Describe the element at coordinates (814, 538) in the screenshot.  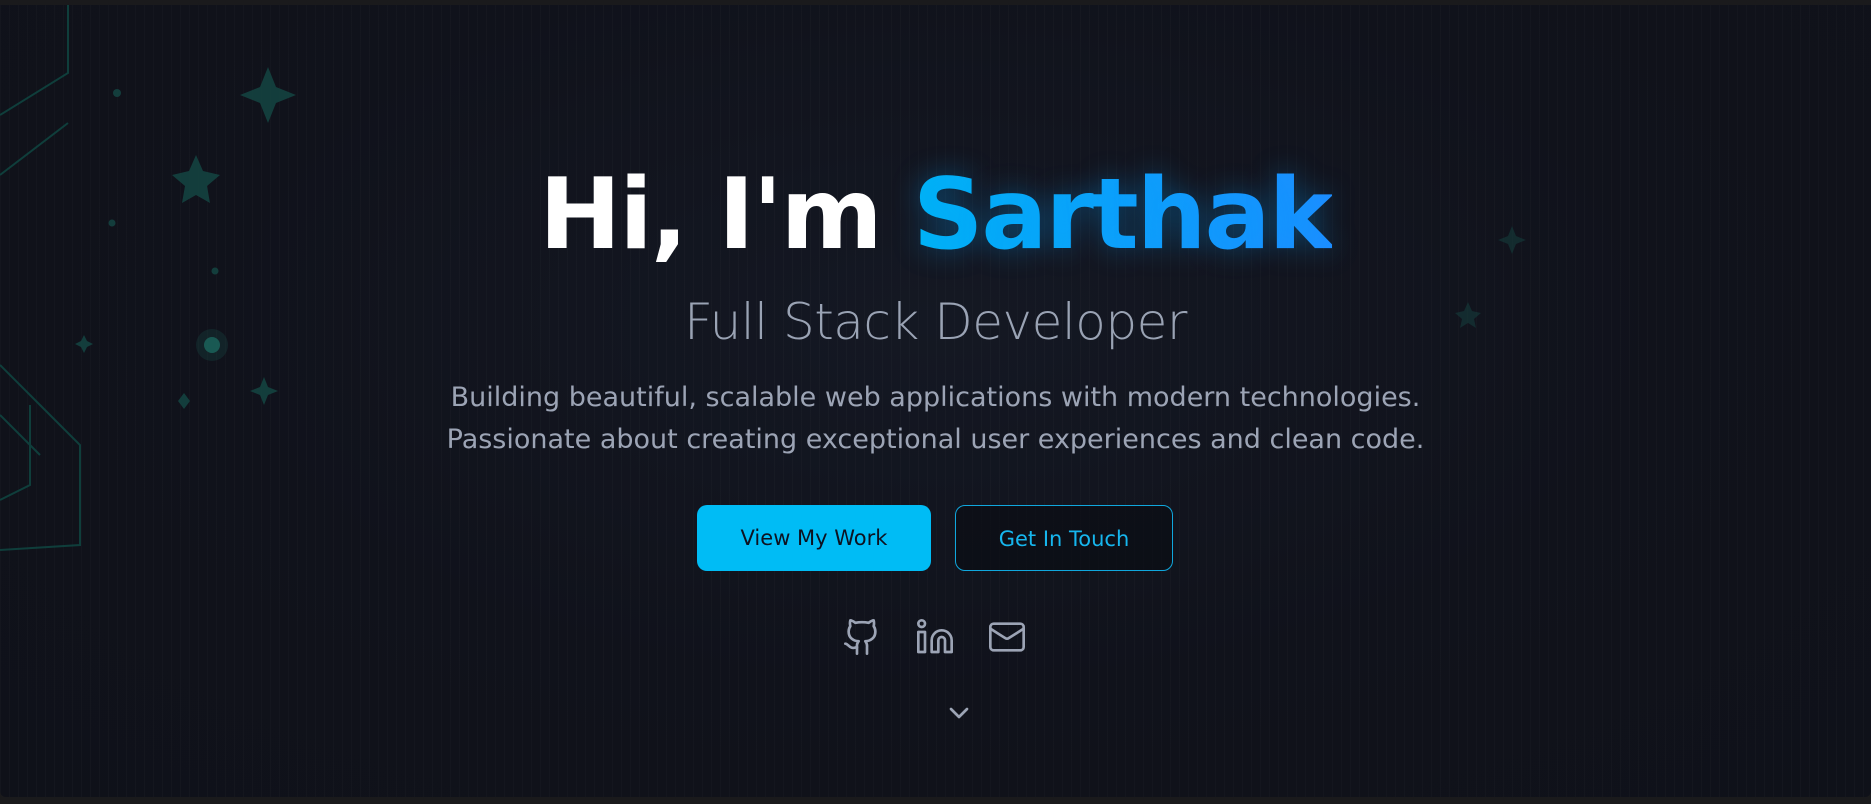
I see `view-my-work-button: View My Work` at that location.